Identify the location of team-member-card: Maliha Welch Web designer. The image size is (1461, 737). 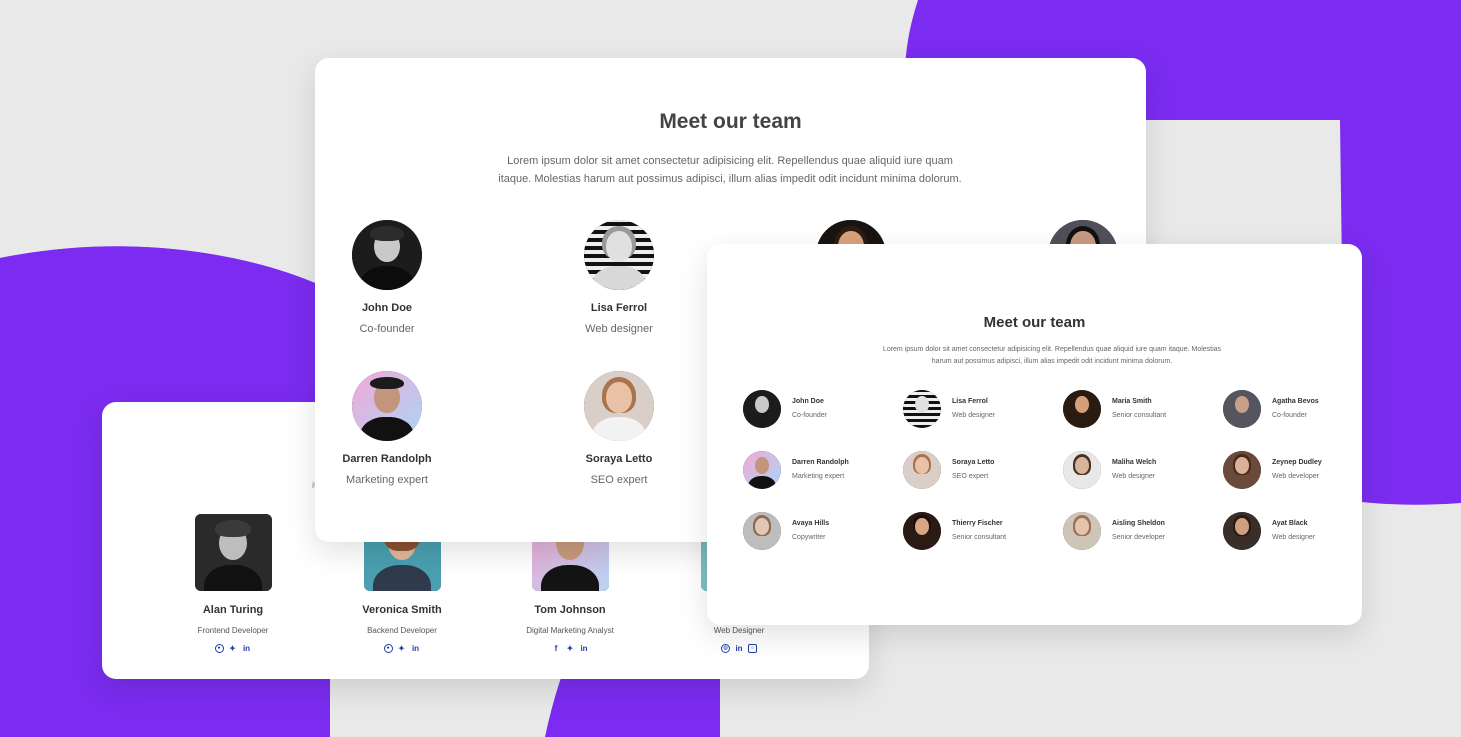
(1138, 471).